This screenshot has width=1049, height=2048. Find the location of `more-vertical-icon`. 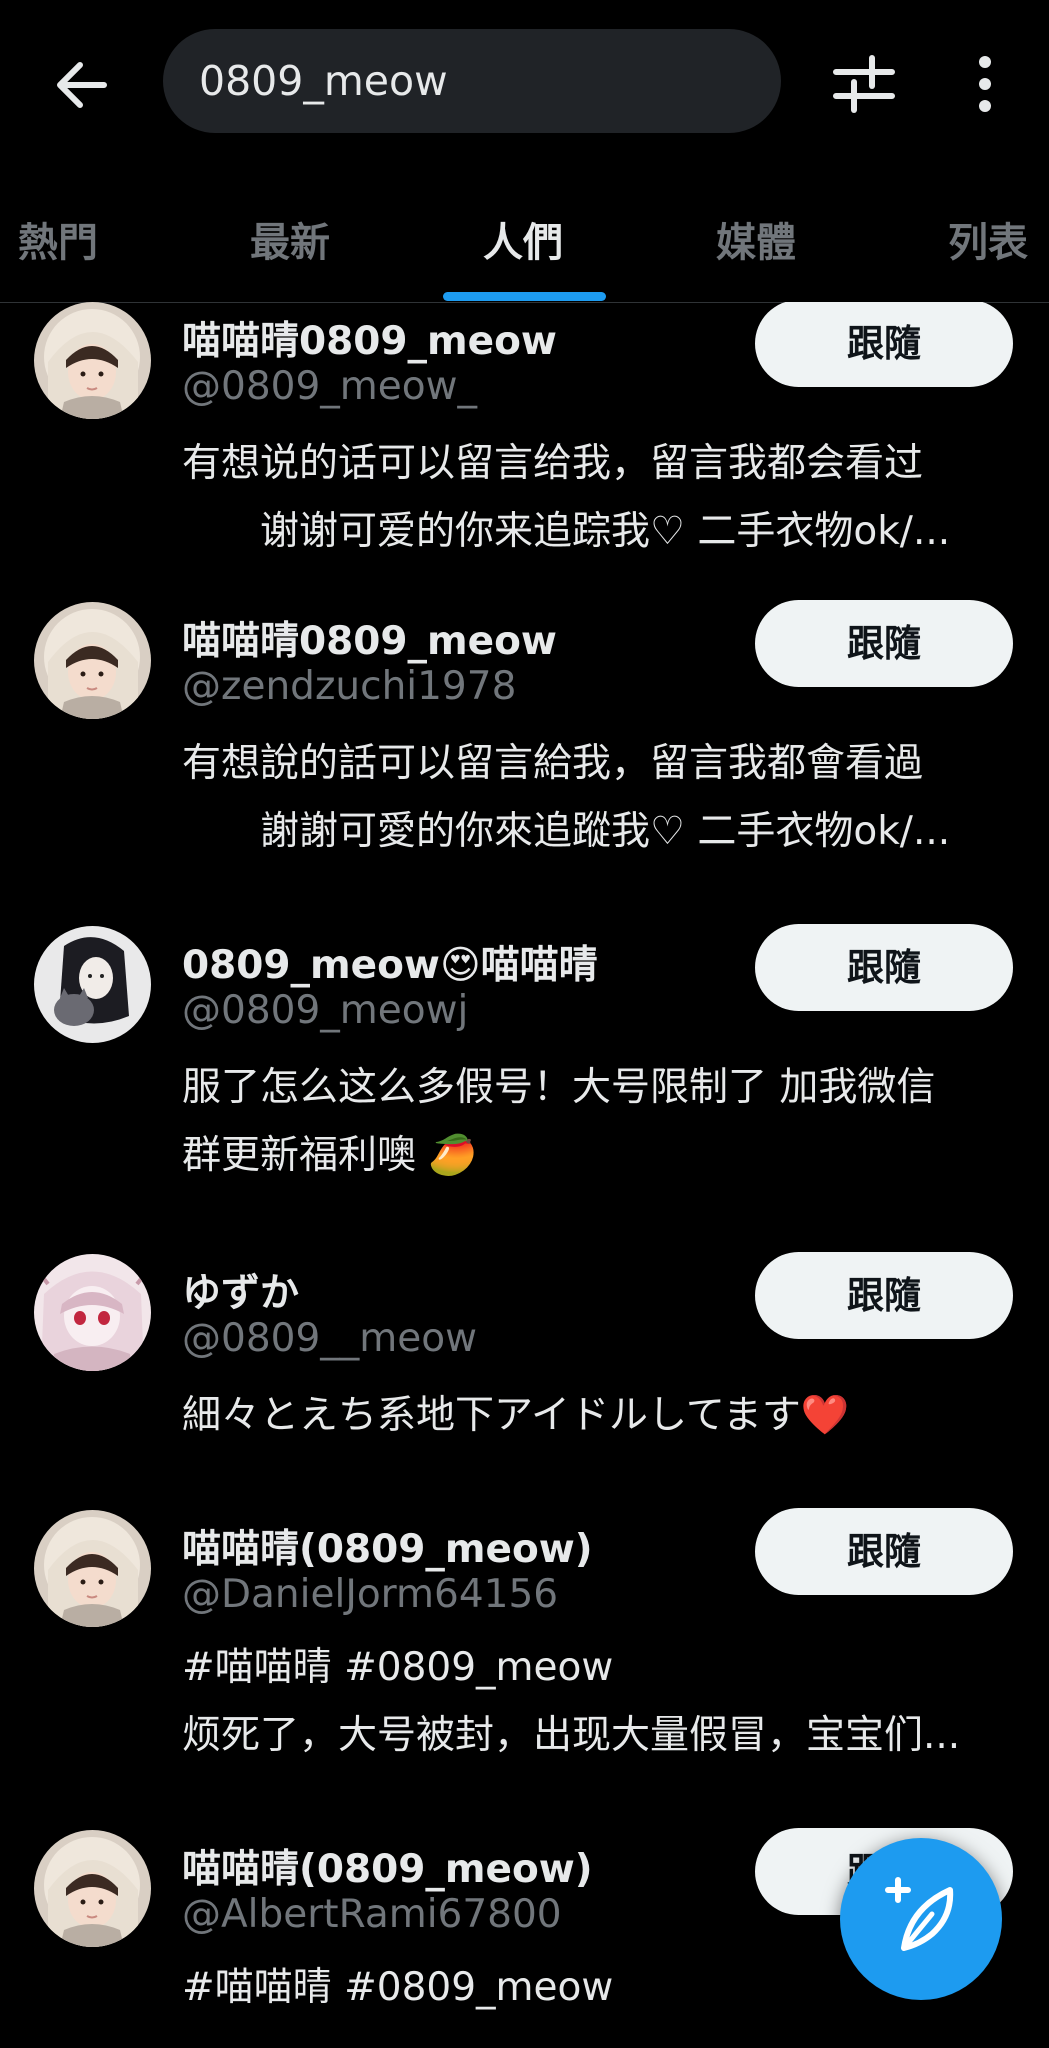

more-vertical-icon is located at coordinates (985, 84).